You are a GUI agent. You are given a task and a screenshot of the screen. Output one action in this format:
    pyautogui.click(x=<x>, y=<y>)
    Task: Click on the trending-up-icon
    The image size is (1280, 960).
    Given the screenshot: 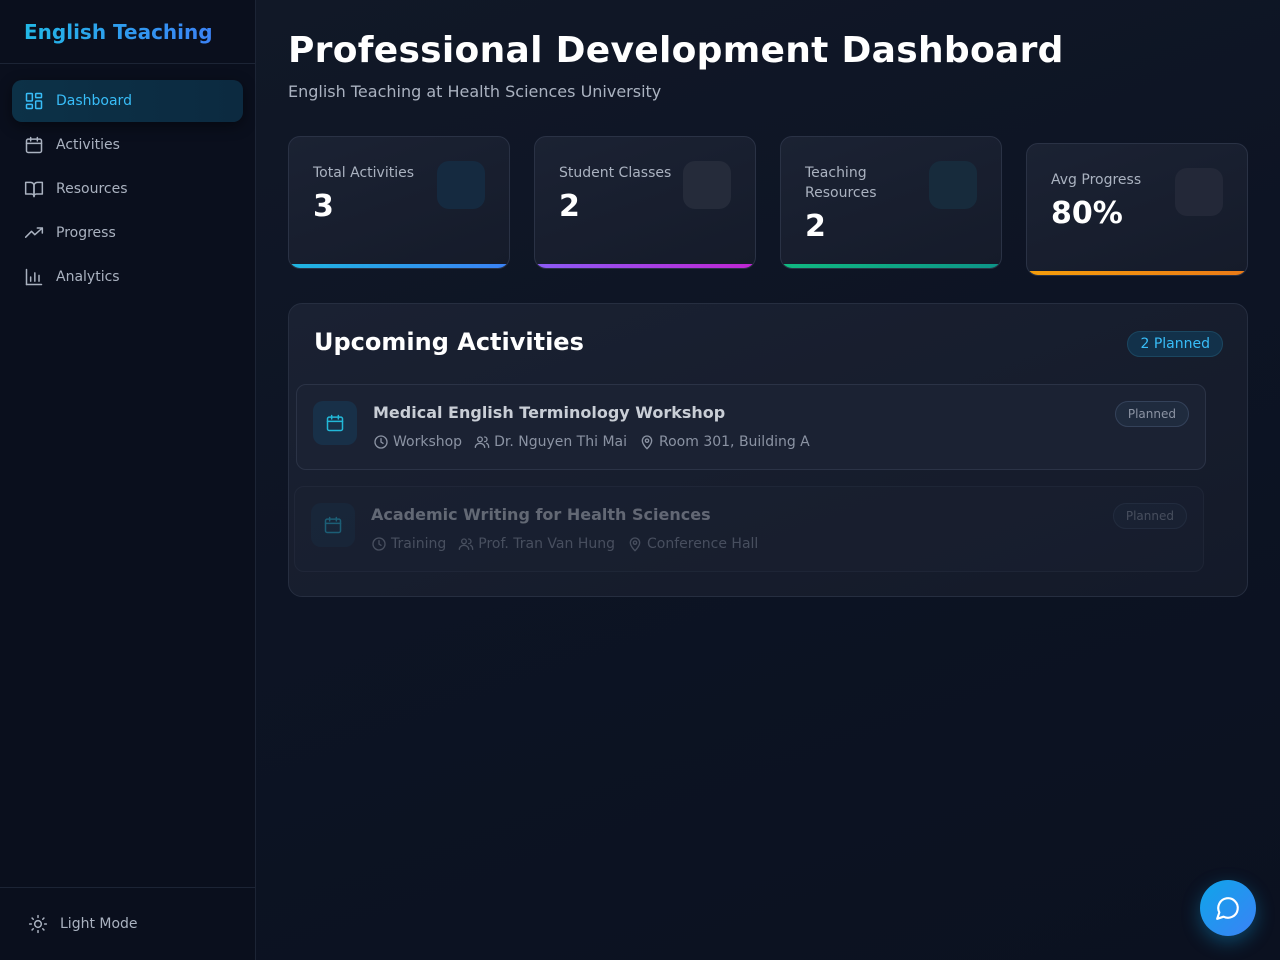 What is the action you would take?
    pyautogui.click(x=34, y=232)
    